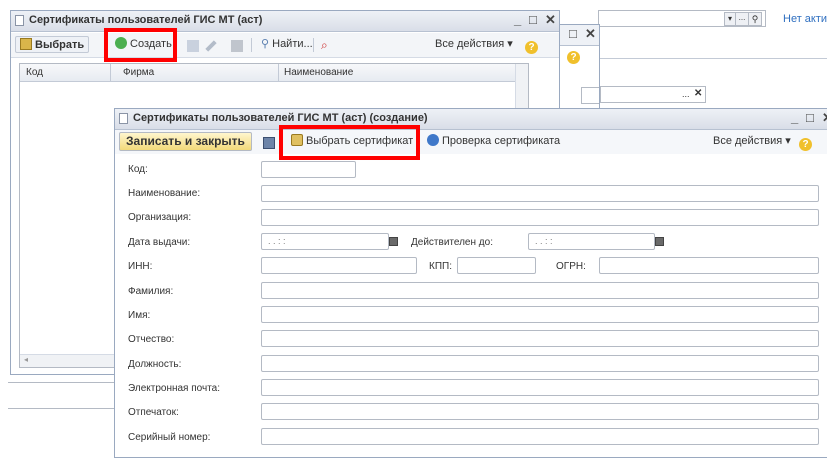 This screenshot has height=458, width=827. I want to click on surname-label: Фамилия:, so click(151, 291).